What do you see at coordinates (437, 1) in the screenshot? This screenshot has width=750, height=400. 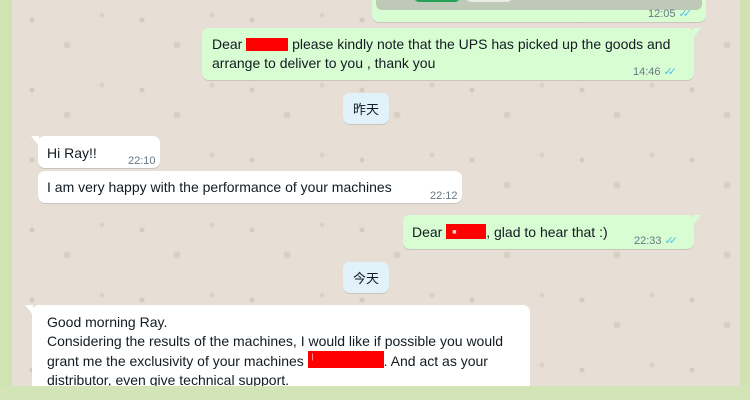 I see `image-button-green` at bounding box center [437, 1].